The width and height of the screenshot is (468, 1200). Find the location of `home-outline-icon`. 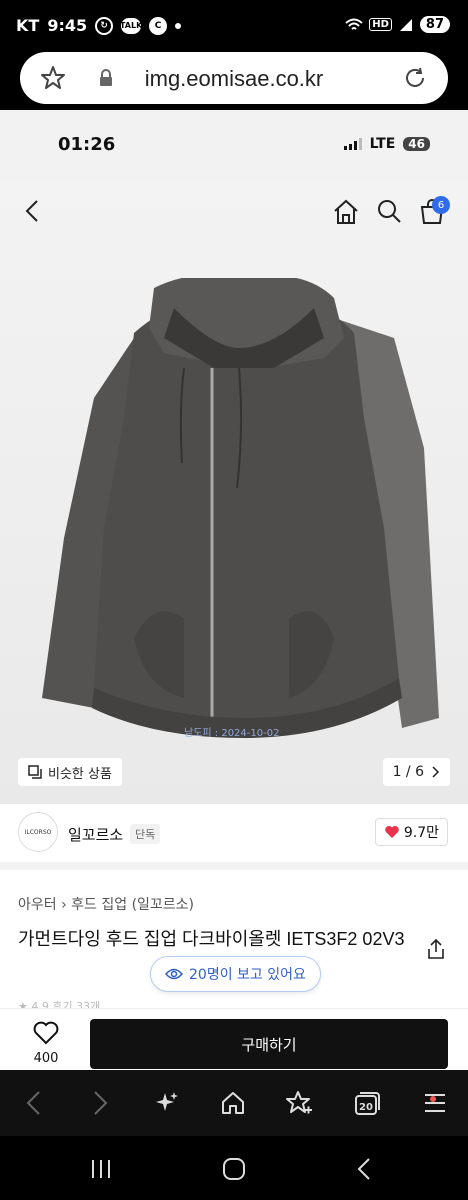

home-outline-icon is located at coordinates (233, 1103).